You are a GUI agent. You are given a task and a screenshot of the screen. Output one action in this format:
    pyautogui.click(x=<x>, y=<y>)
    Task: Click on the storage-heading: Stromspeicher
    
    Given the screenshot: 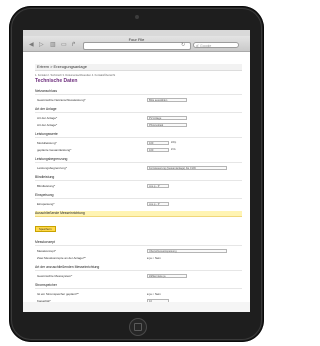 What is the action you would take?
    pyautogui.click(x=138, y=286)
    